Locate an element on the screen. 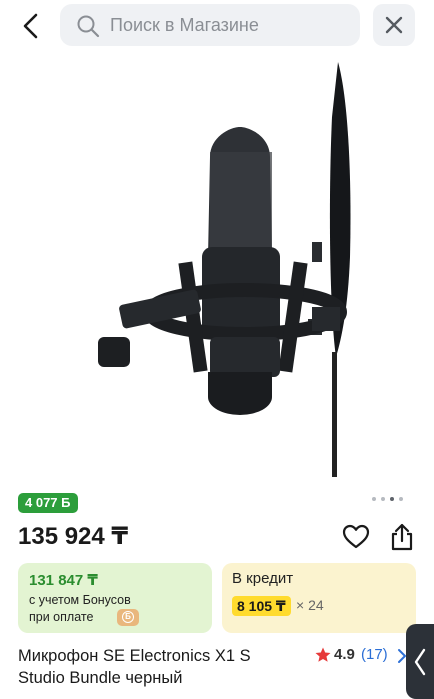 The height and width of the screenshot is (699, 434). heart-icon is located at coordinates (356, 536).